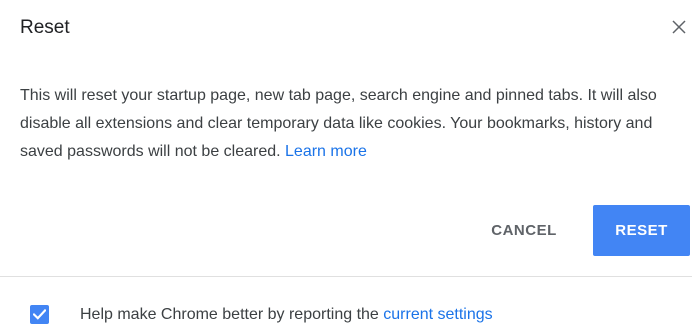 The height and width of the screenshot is (327, 692). I want to click on close-button, so click(679, 27).